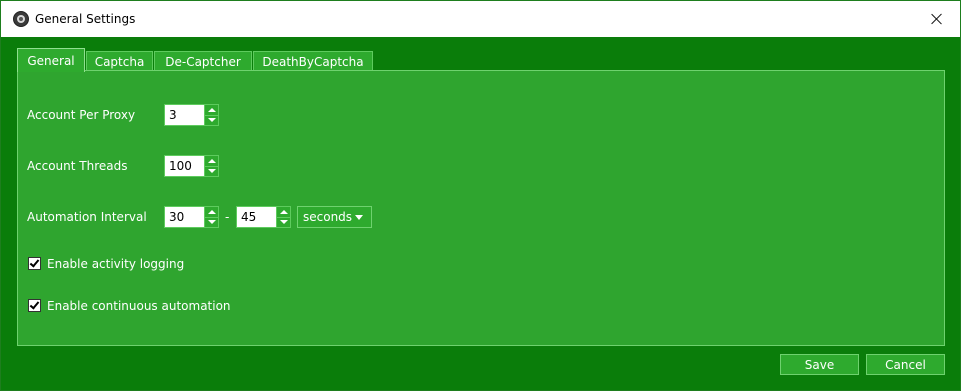  What do you see at coordinates (256, 217) in the screenshot?
I see `interval-max-input: 45` at bounding box center [256, 217].